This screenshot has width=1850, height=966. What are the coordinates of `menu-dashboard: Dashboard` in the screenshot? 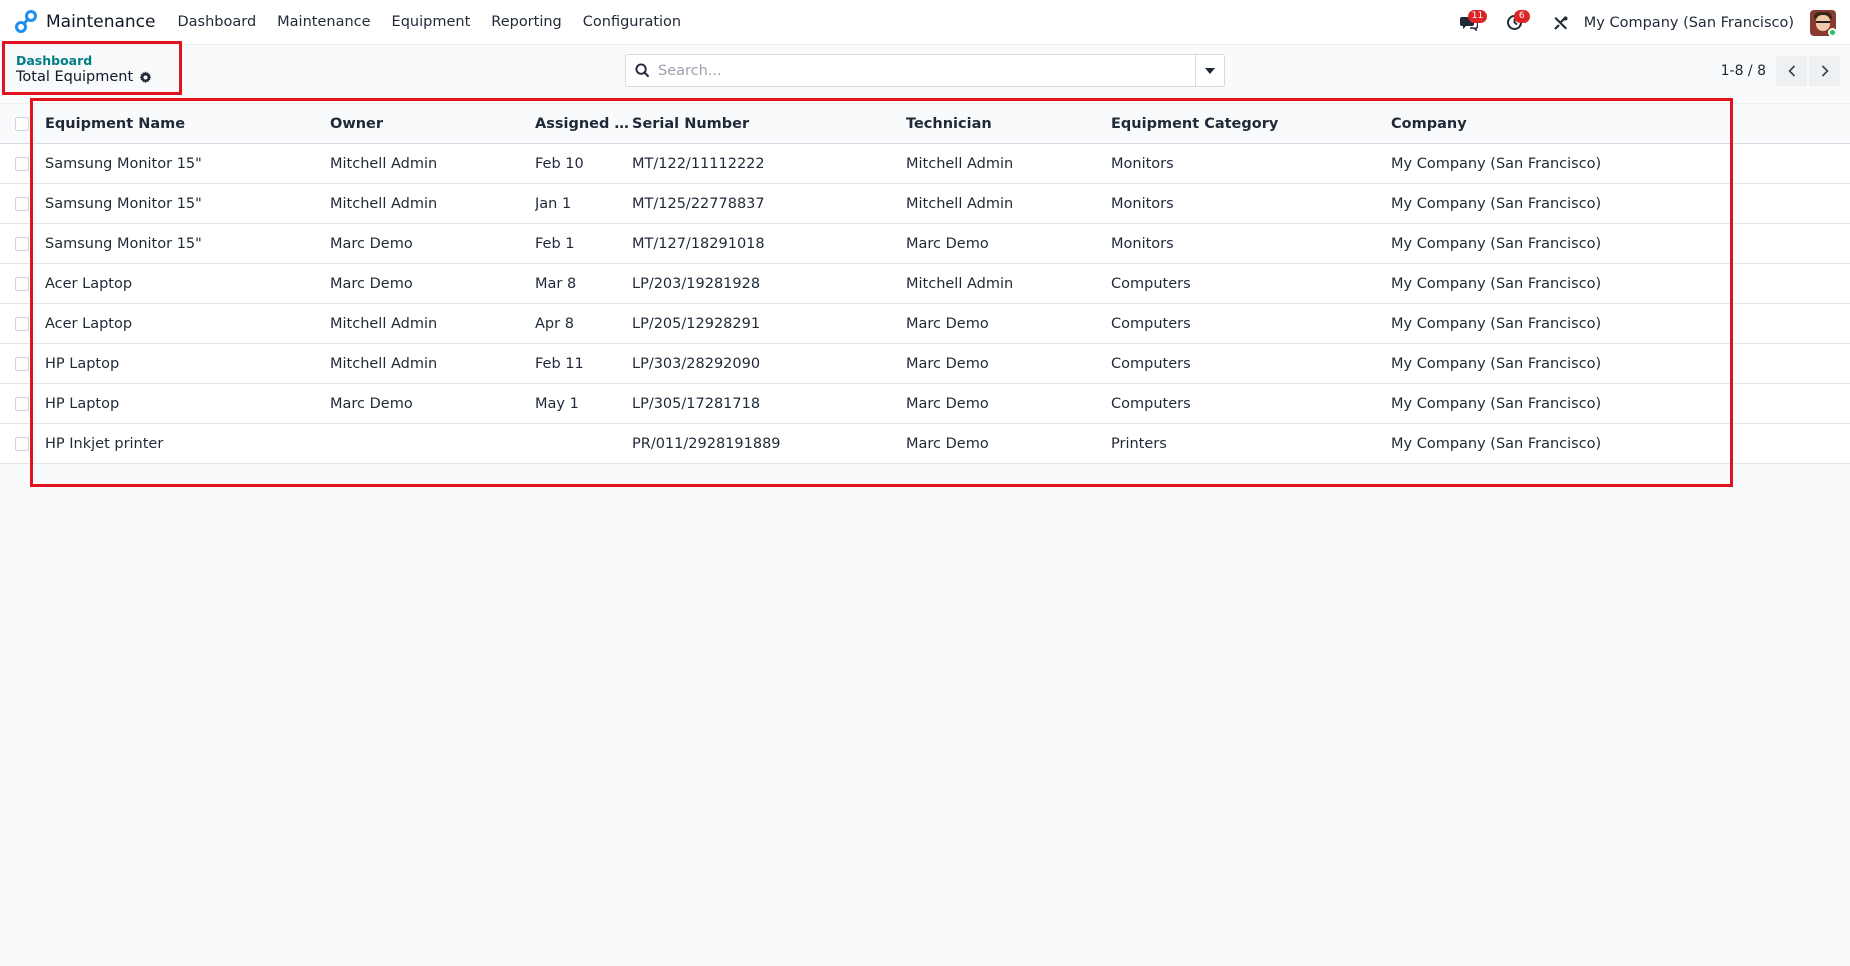 It's located at (216, 22).